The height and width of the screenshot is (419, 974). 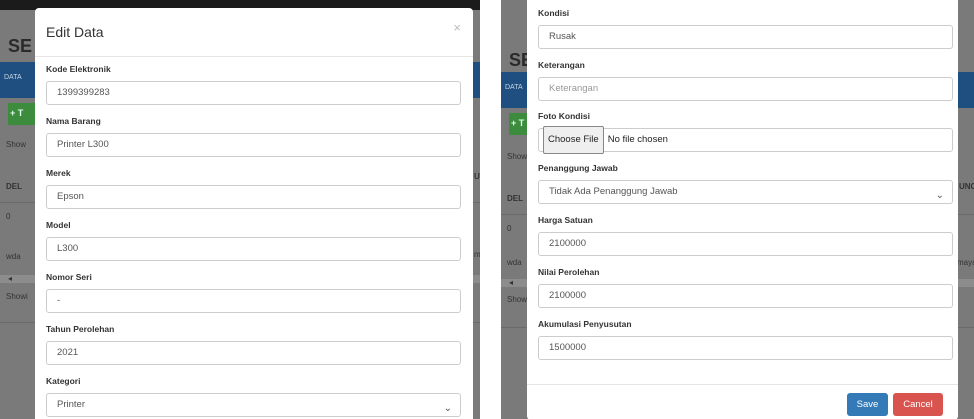 I want to click on penanggung-jawab-select: Tidak Ada Penanggung Jawab ⌄, so click(x=745, y=192).